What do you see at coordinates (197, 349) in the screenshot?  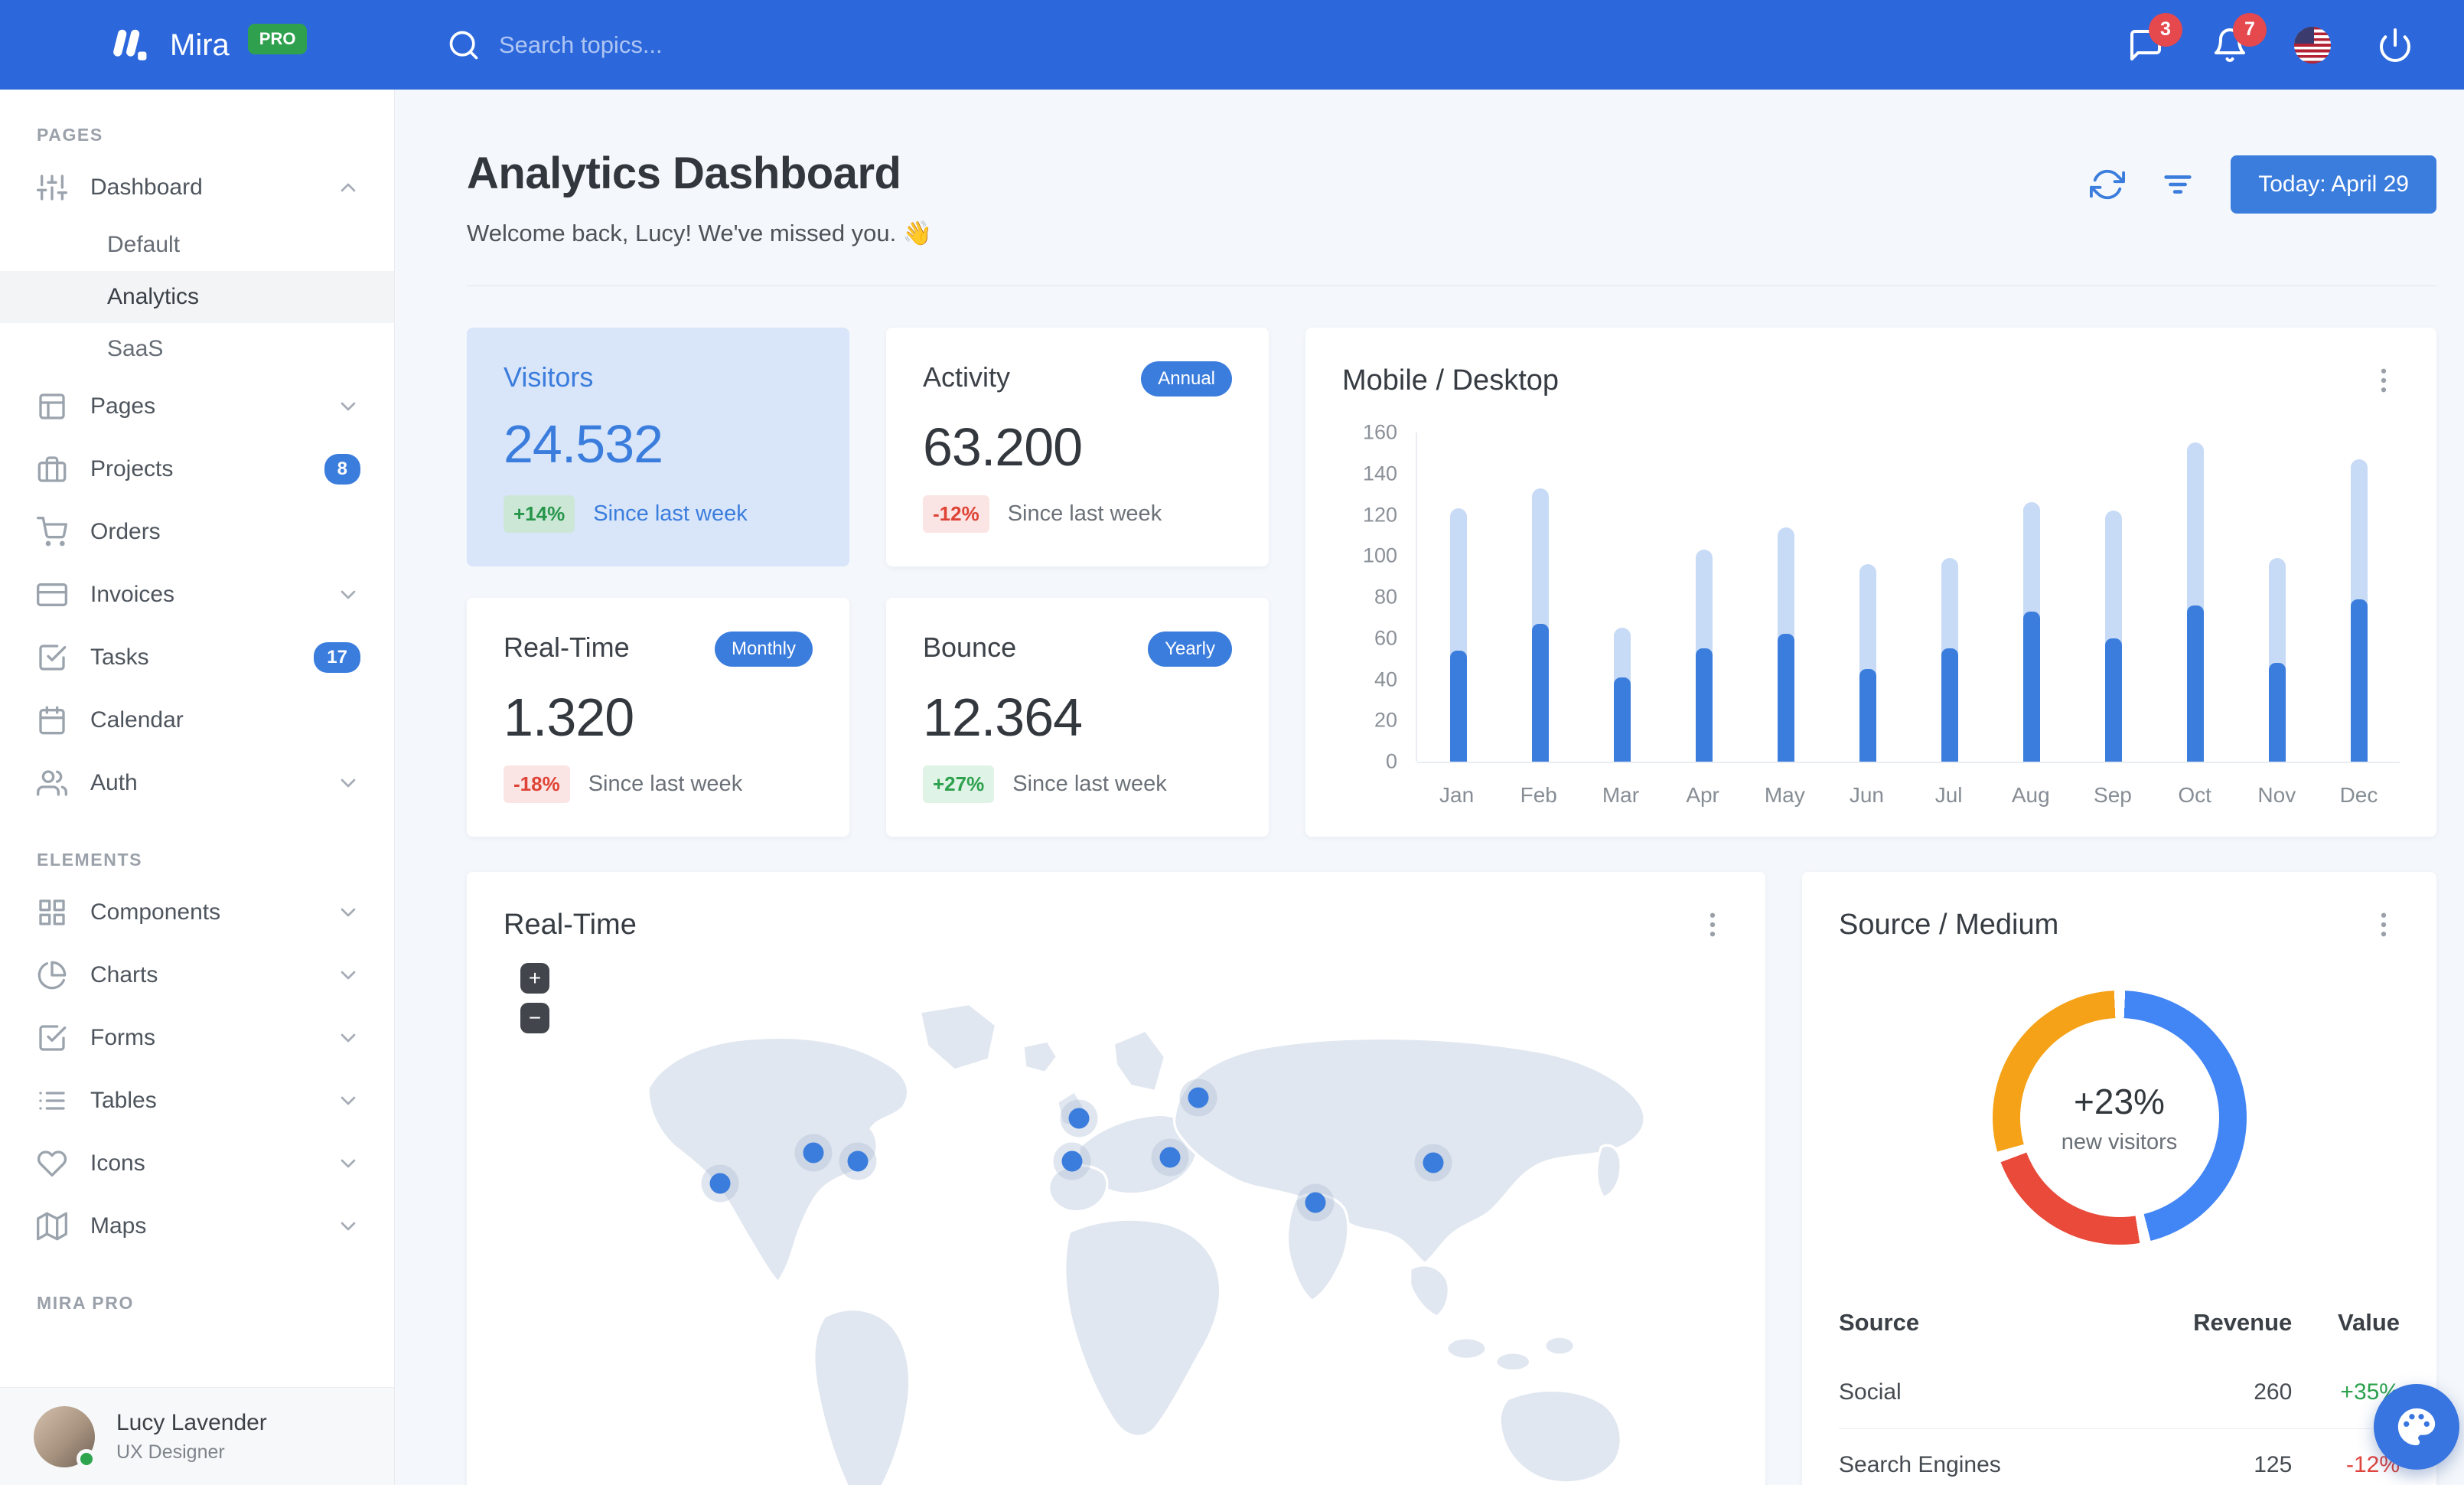 I see `sidebar-subitem-saas: SaaS` at bounding box center [197, 349].